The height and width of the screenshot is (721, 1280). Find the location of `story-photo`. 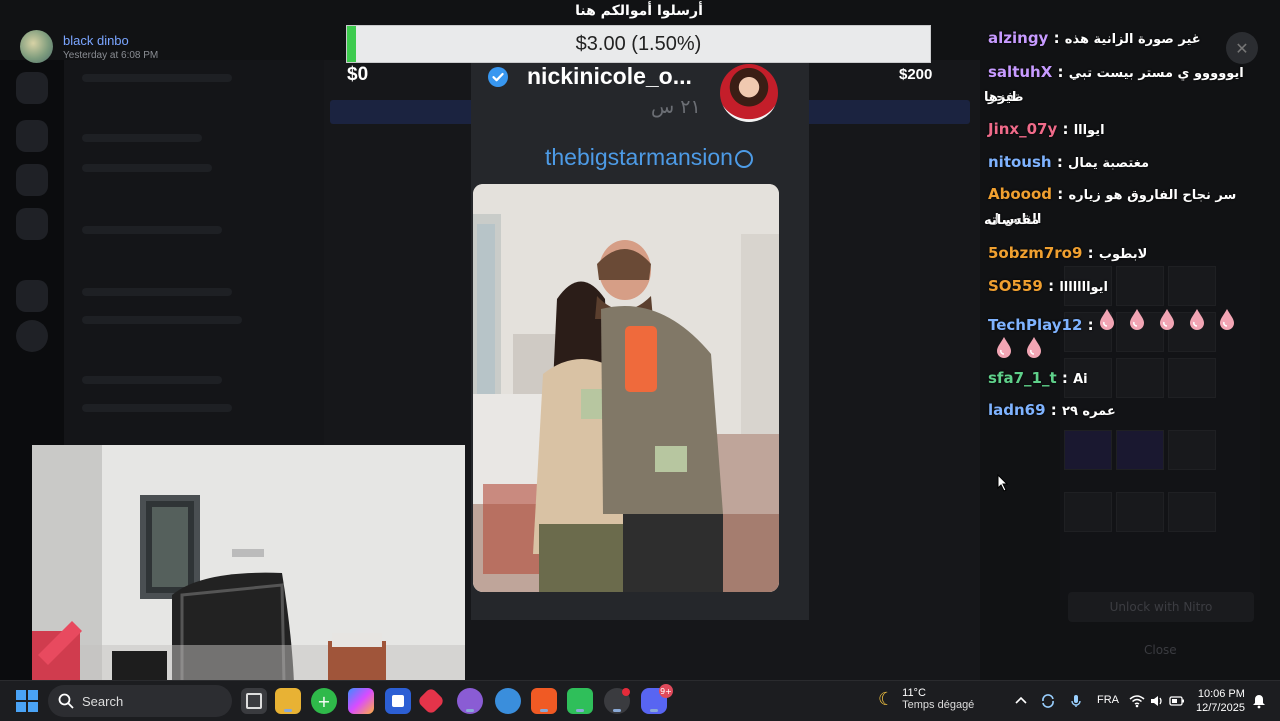

story-photo is located at coordinates (626, 388).